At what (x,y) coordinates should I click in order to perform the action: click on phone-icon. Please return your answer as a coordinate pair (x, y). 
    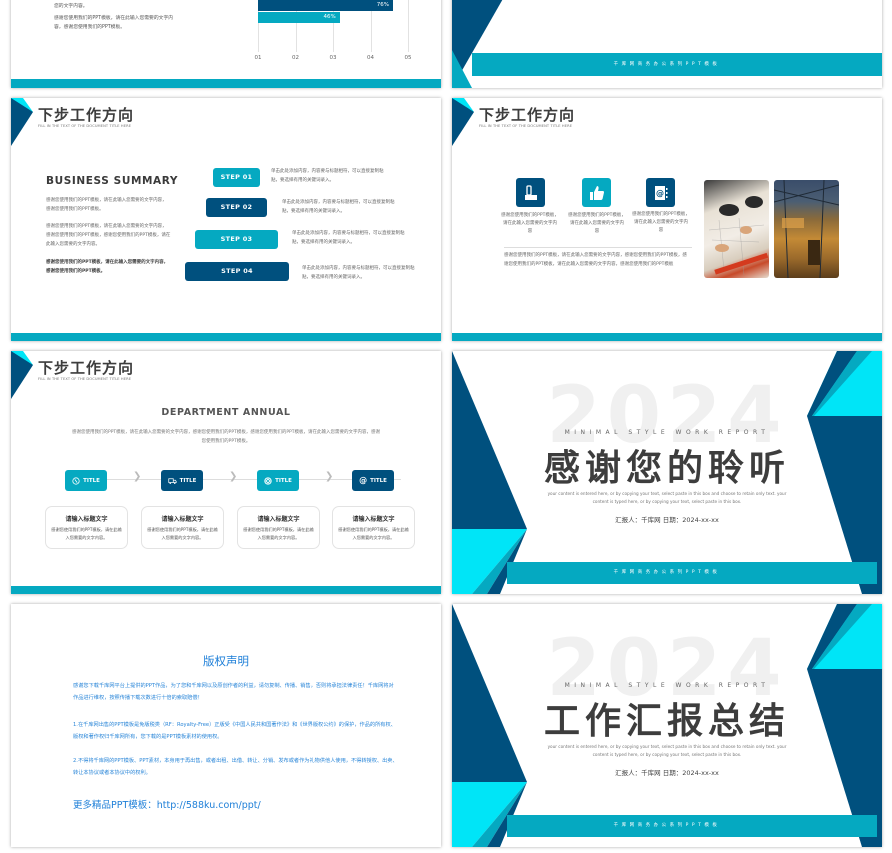
    Looking at the image, I should click on (530, 192).